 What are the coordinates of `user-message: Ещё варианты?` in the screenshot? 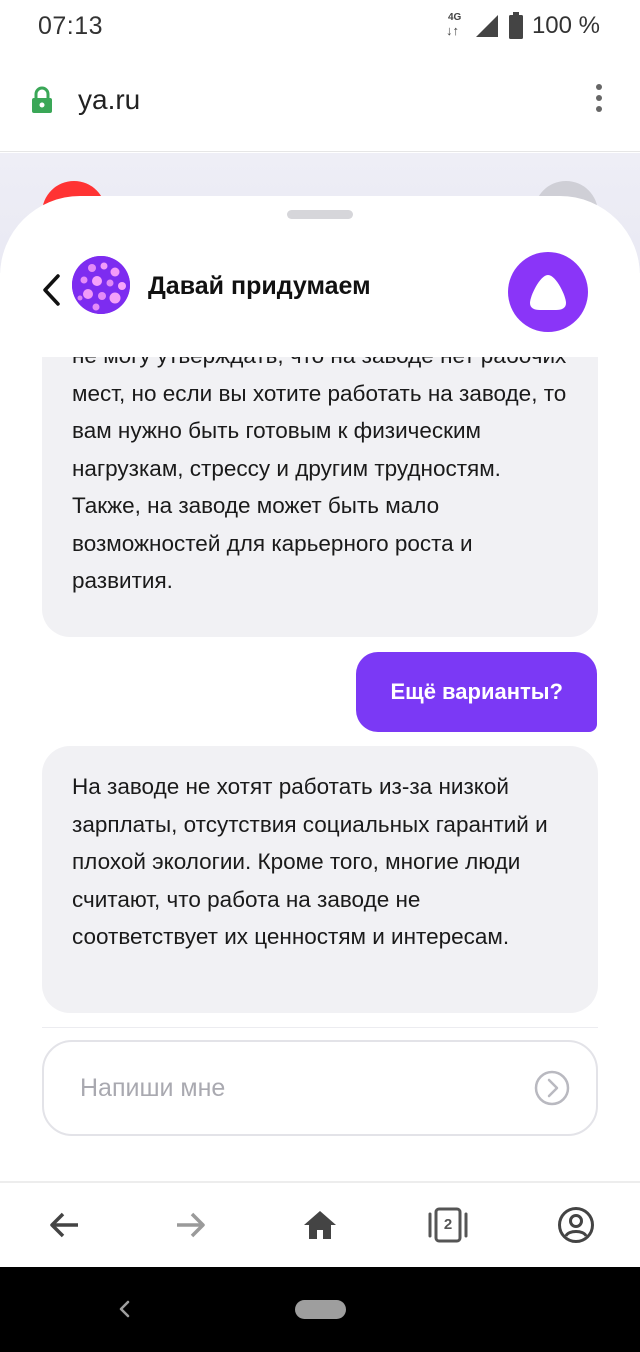 It's located at (476, 692).